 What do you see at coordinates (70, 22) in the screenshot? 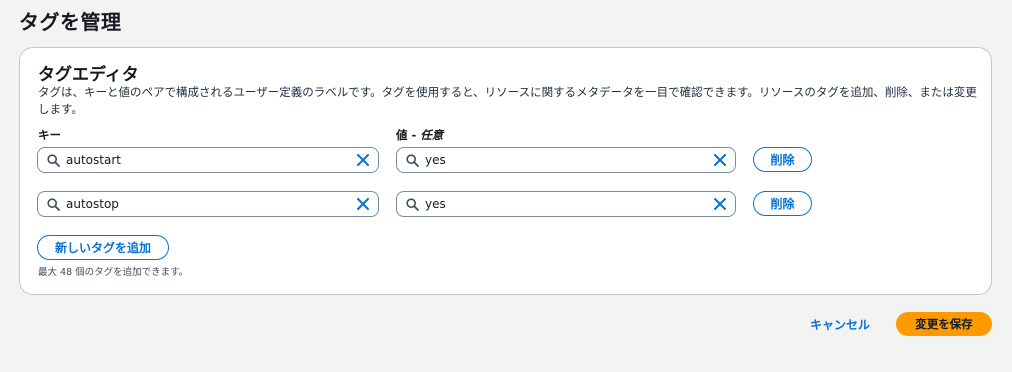
I see `page-title: タグを管理` at bounding box center [70, 22].